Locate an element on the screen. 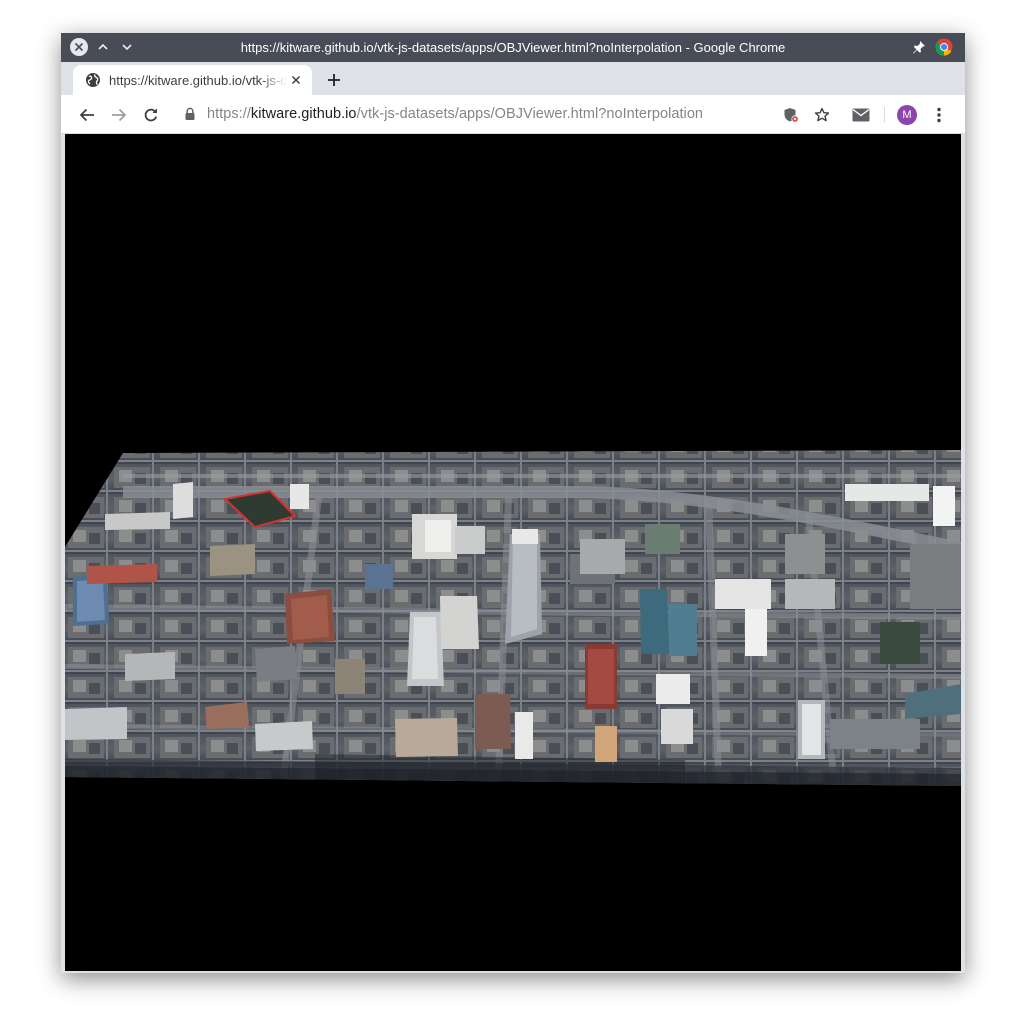 The height and width of the screenshot is (1024, 1024). star-icon is located at coordinates (822, 114).